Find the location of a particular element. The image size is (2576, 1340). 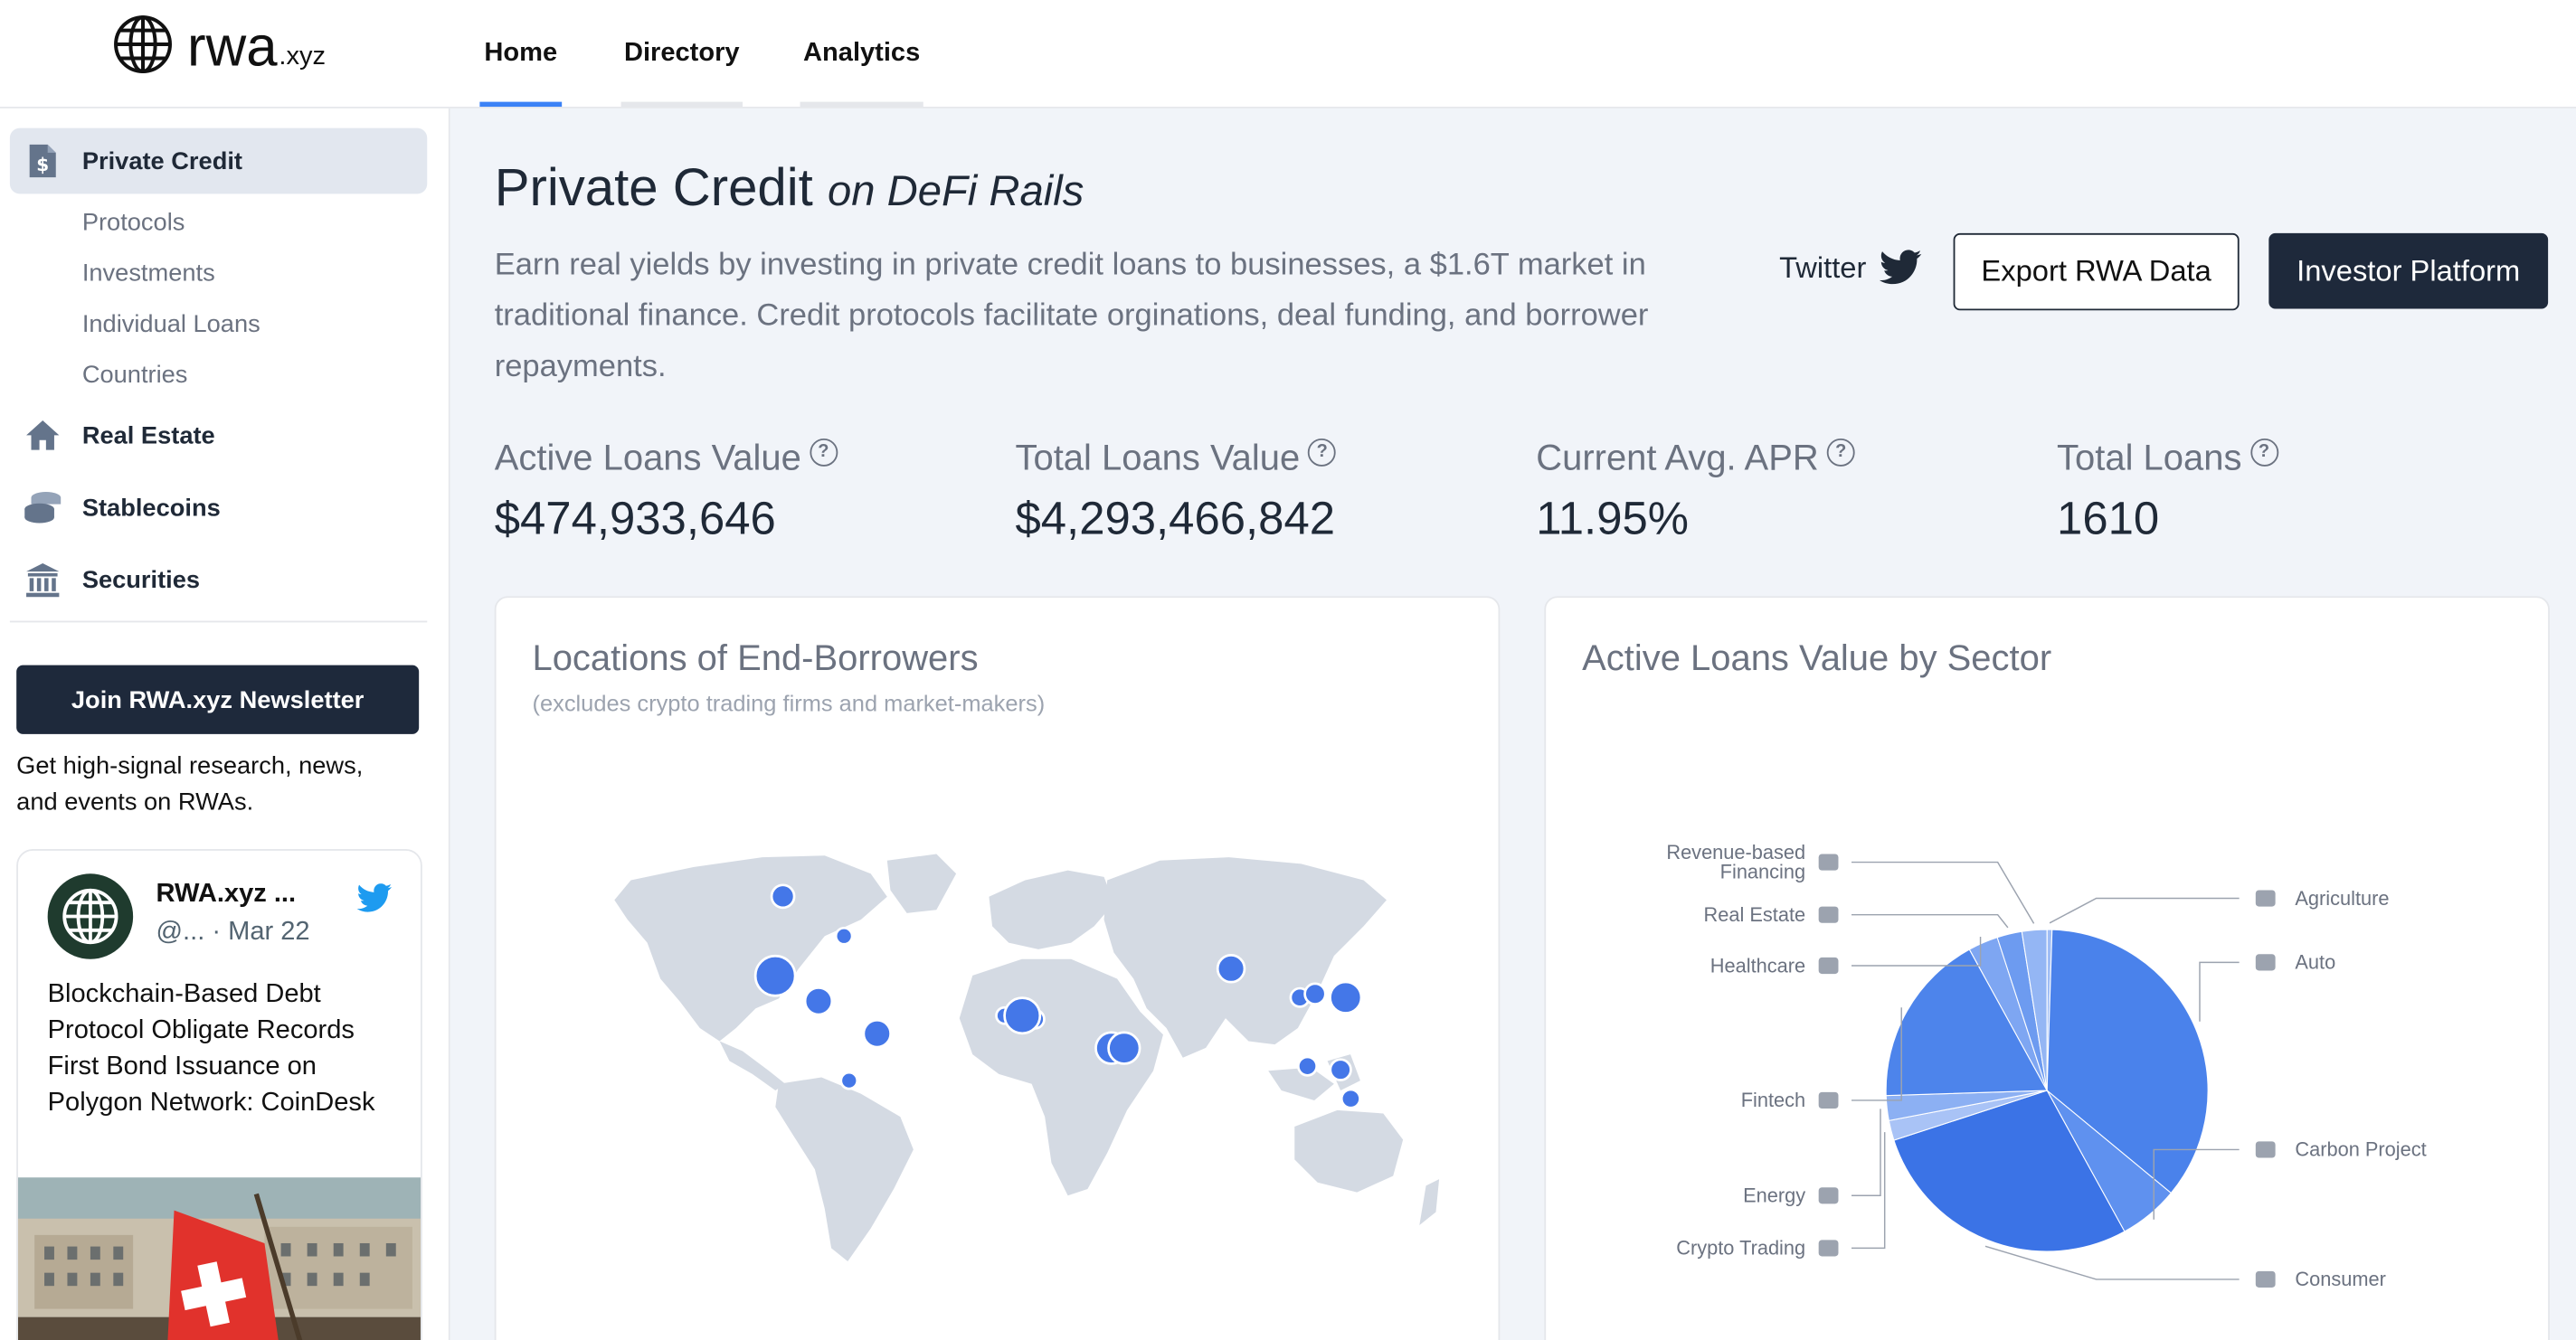

sidebar-item-label: Private Credit is located at coordinates (162, 160).